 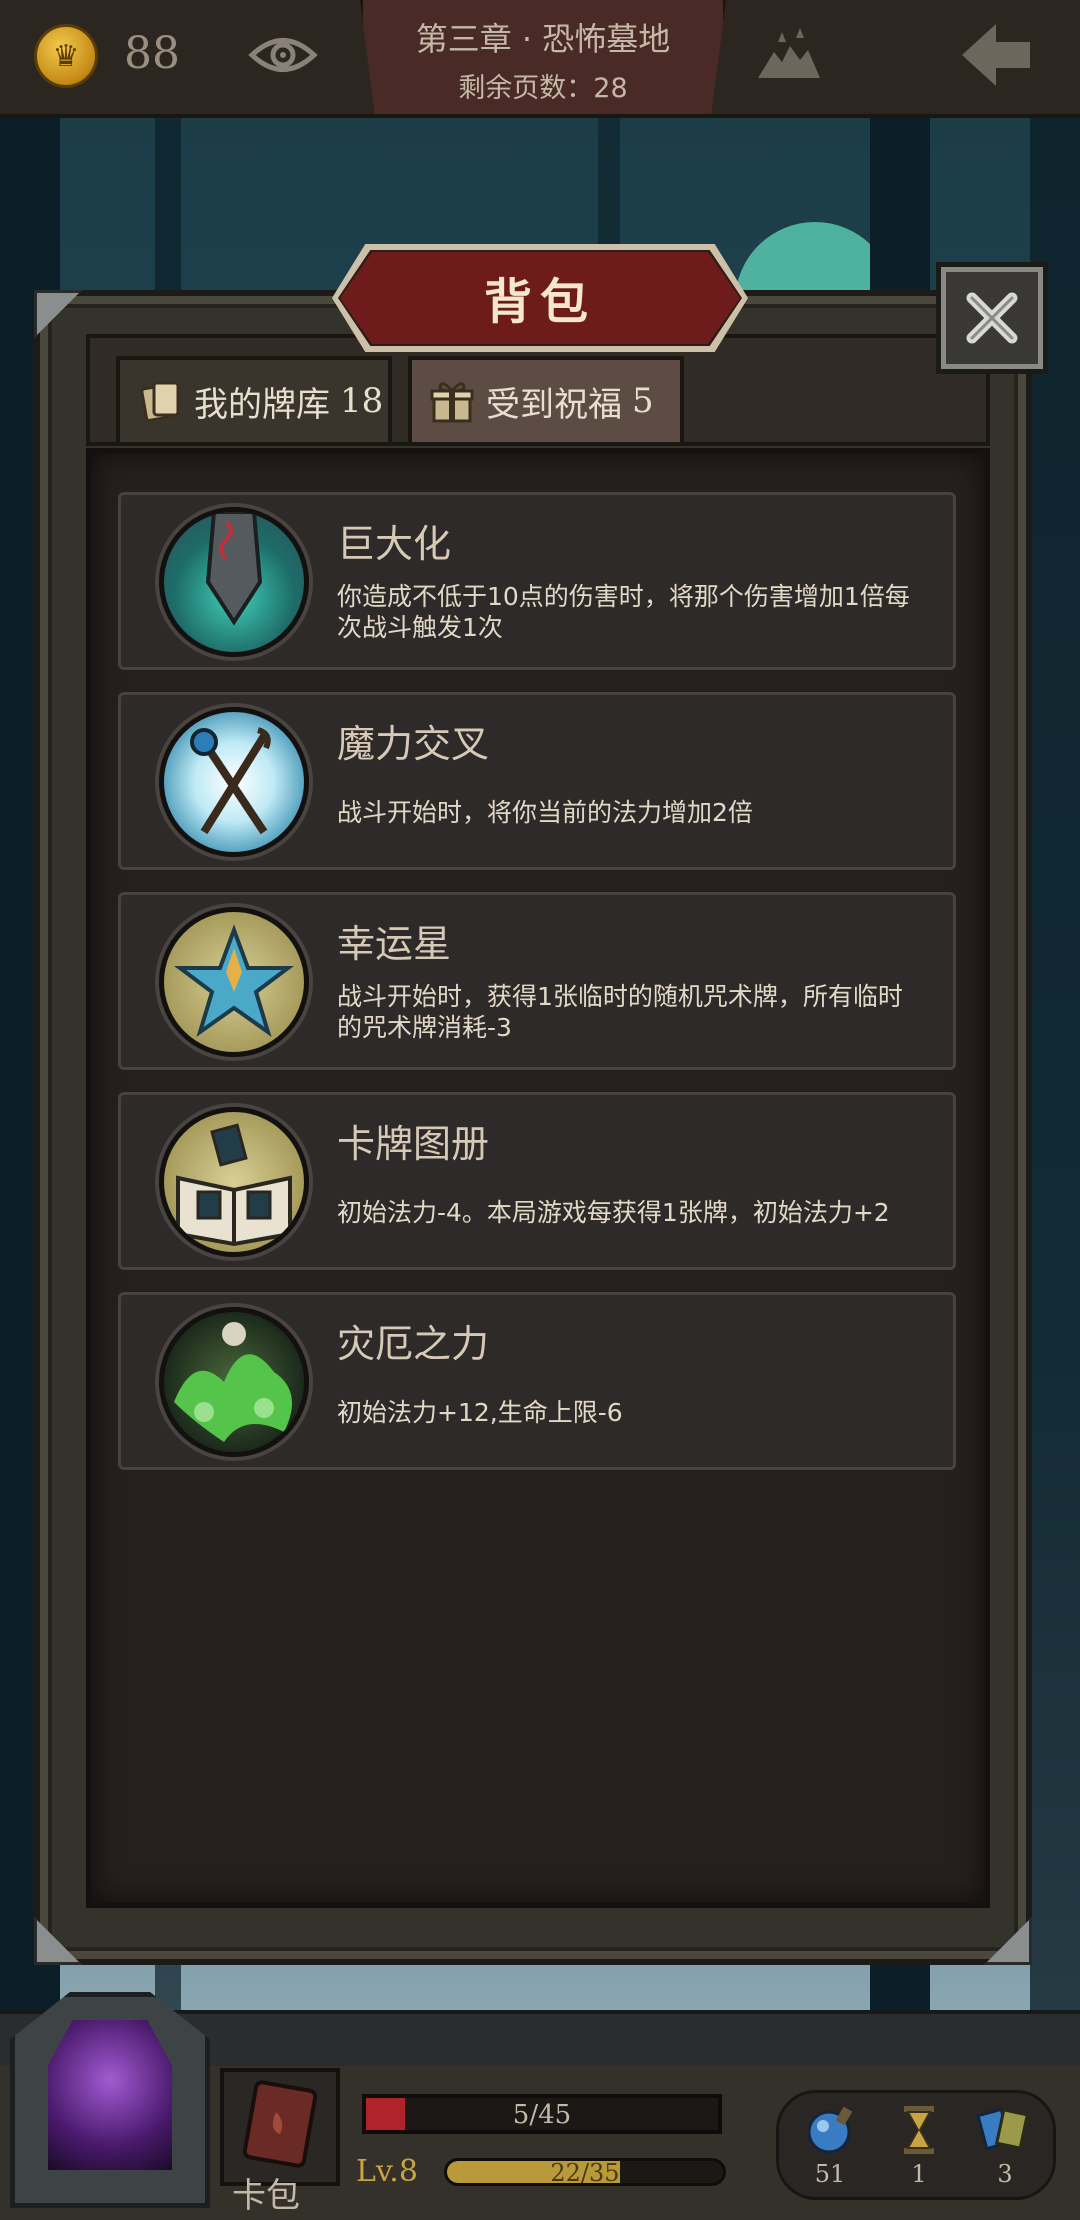 I want to click on blessing-item: 魔力交叉 战斗开始时，将你当前的法力增加2倍, so click(x=537, y=781).